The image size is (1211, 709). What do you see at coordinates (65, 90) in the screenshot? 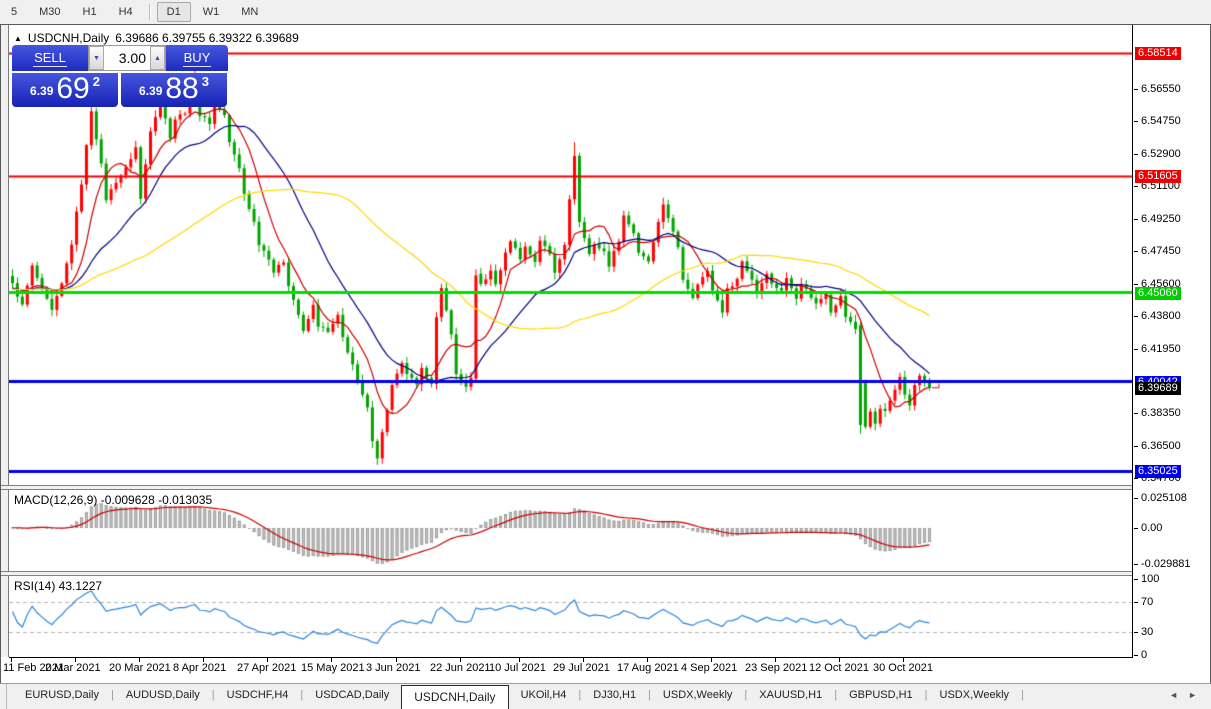
I see `sell-price-display: 6.39 69 2` at bounding box center [65, 90].